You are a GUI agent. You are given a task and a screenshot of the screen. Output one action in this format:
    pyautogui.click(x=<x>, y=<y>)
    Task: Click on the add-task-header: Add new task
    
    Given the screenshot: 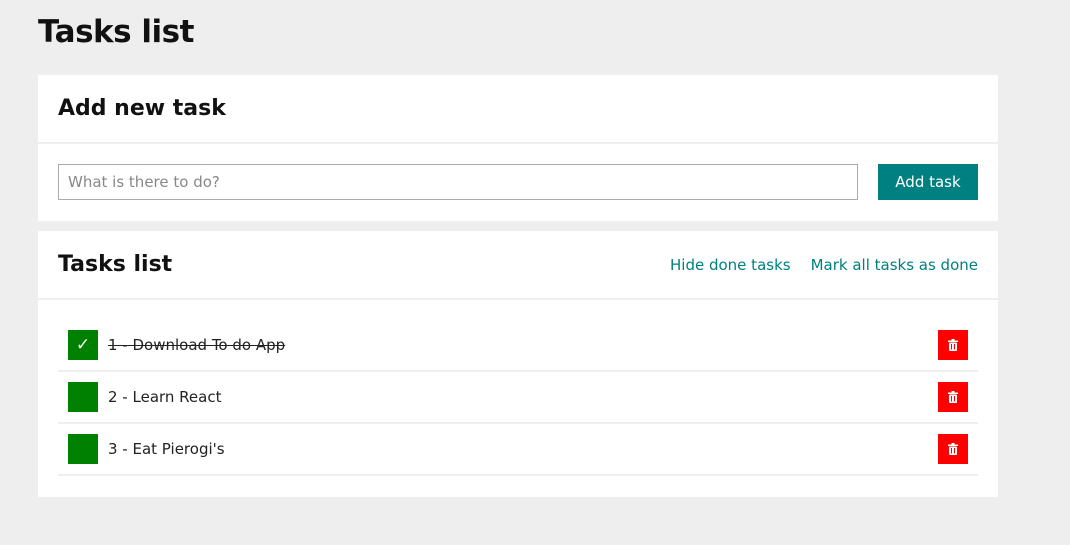 What is the action you would take?
    pyautogui.click(x=518, y=109)
    